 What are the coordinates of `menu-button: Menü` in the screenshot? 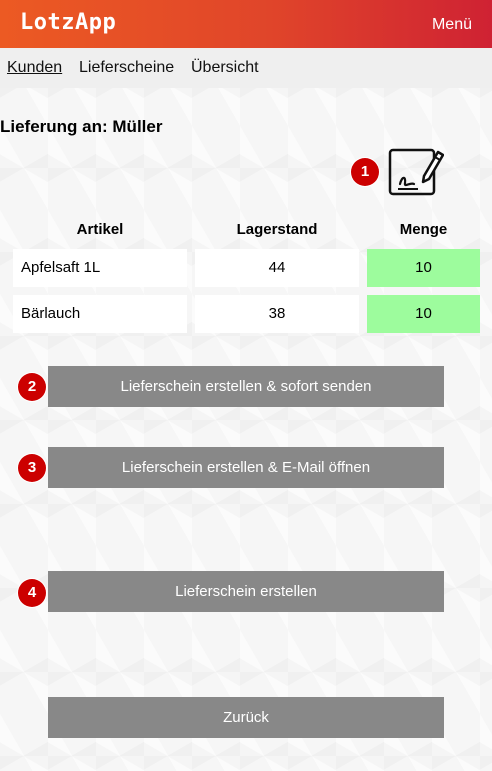 It's located at (452, 25).